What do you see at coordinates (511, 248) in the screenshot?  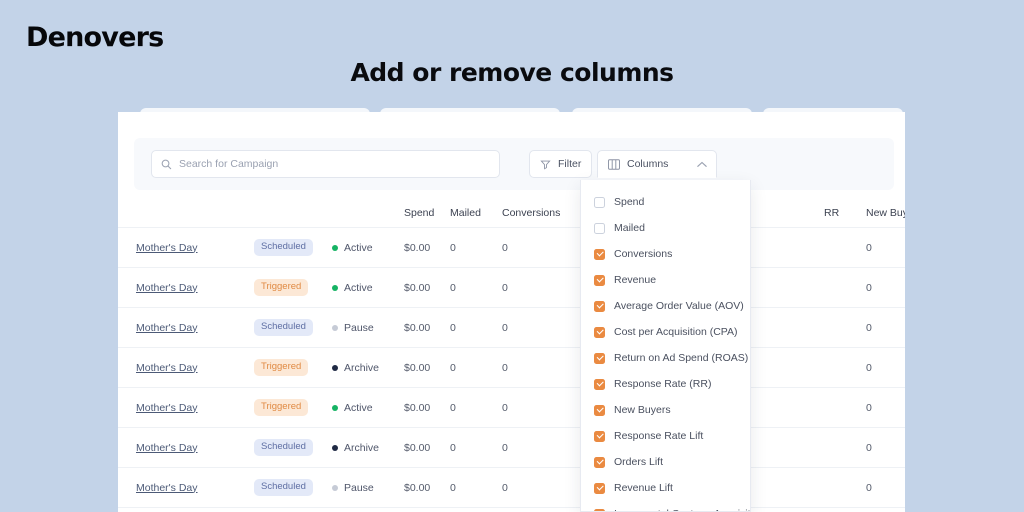 I see `table-row: Mother's DayScheduledActive$0.0000$003` at bounding box center [511, 248].